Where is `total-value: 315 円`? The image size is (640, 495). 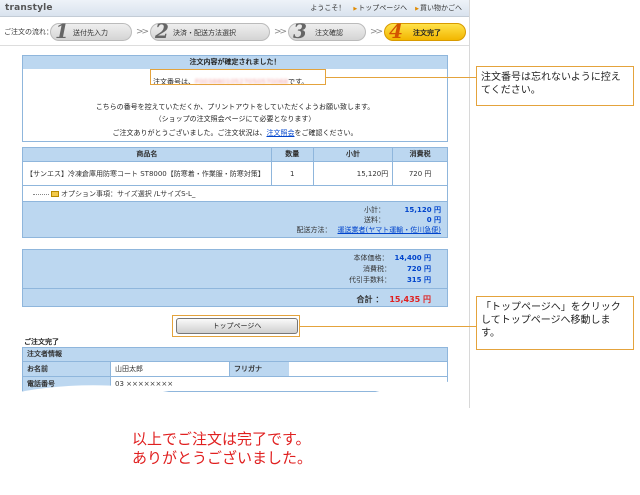 total-value: 315 円 is located at coordinates (418, 280).